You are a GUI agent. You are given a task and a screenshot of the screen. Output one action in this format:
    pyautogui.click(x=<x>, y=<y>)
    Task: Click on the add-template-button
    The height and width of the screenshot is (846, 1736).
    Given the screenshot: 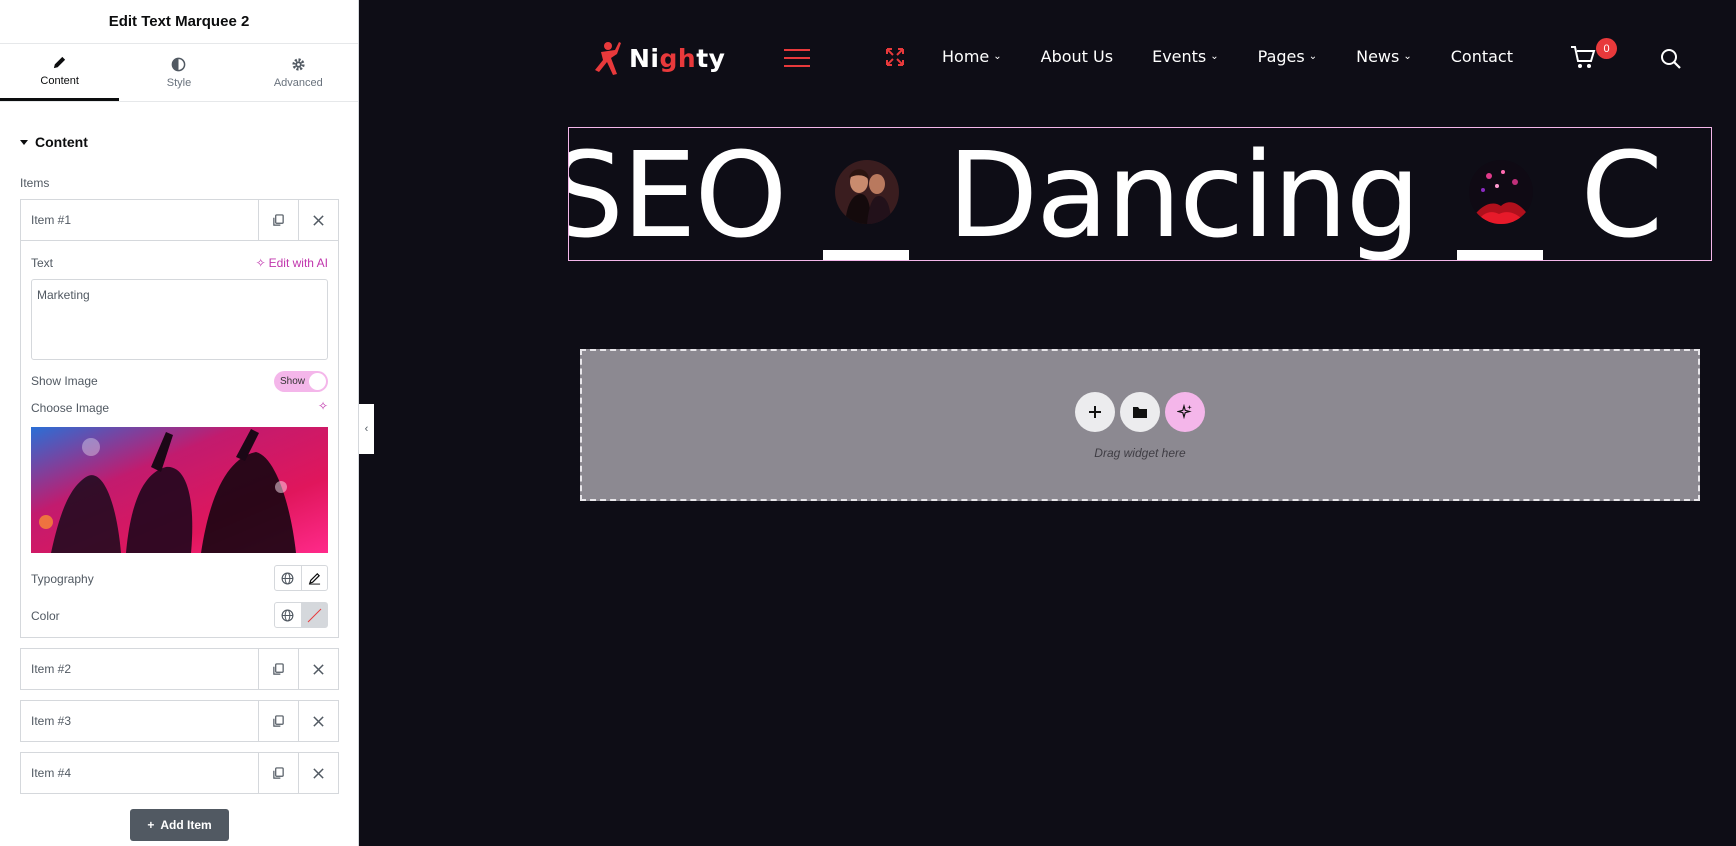 What is the action you would take?
    pyautogui.click(x=1140, y=412)
    